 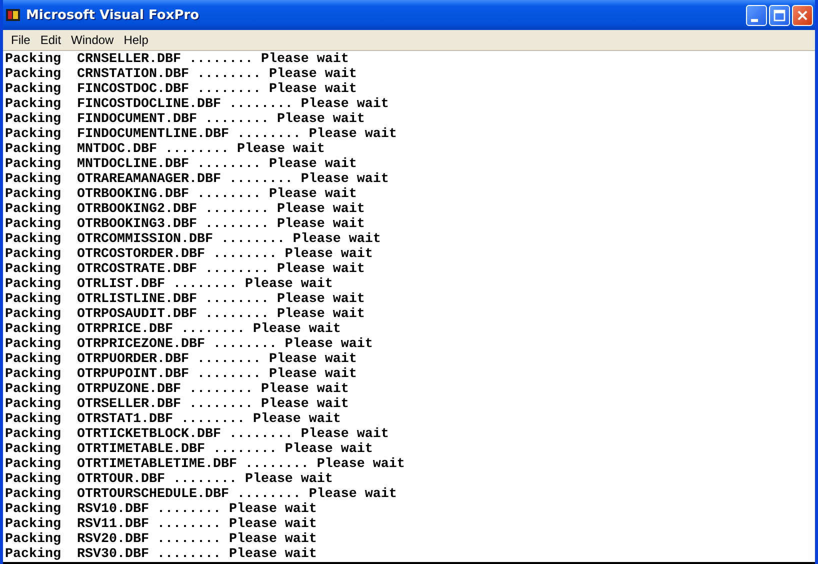 What do you see at coordinates (169, 479) in the screenshot?
I see `output-line: Packing OTRTOUR.DBF ........ Please wait` at bounding box center [169, 479].